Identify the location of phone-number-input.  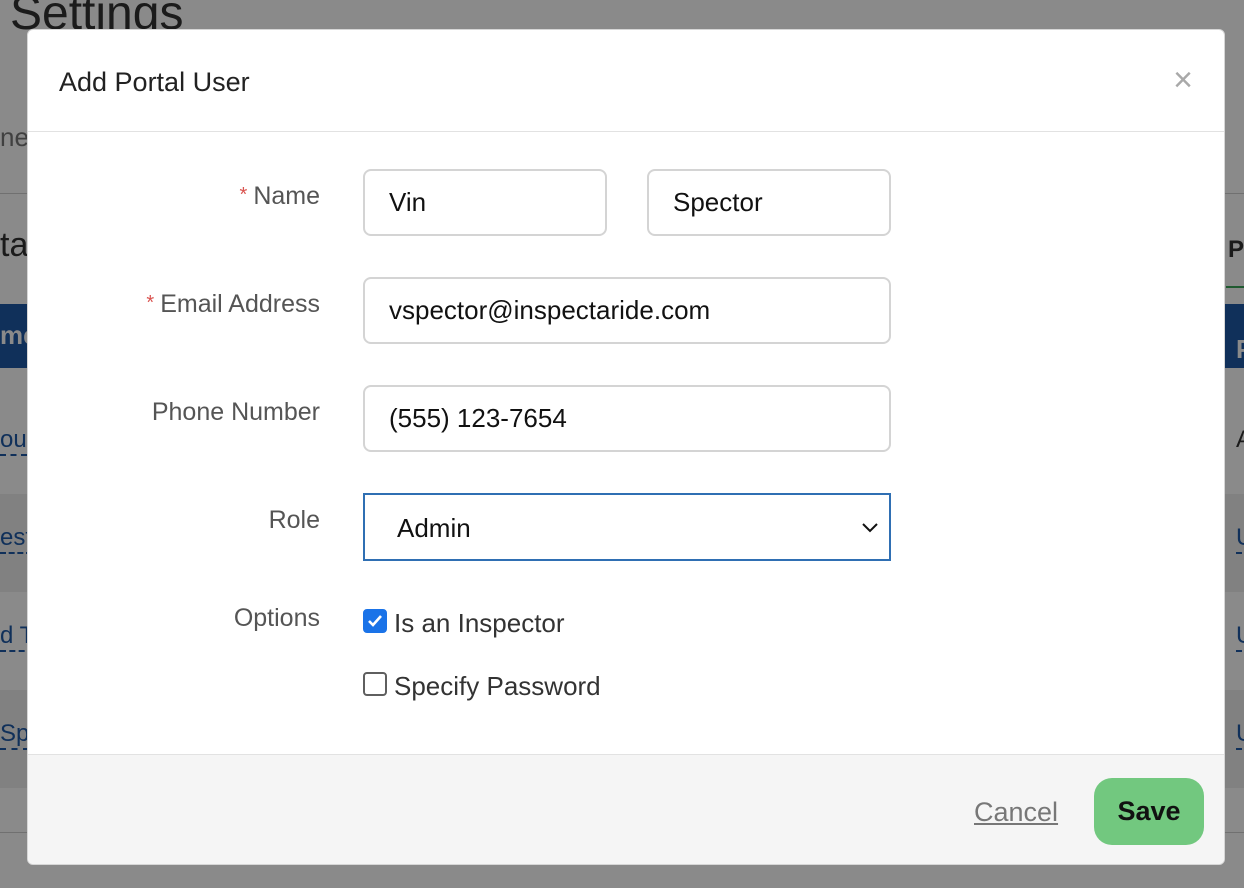
(627, 418).